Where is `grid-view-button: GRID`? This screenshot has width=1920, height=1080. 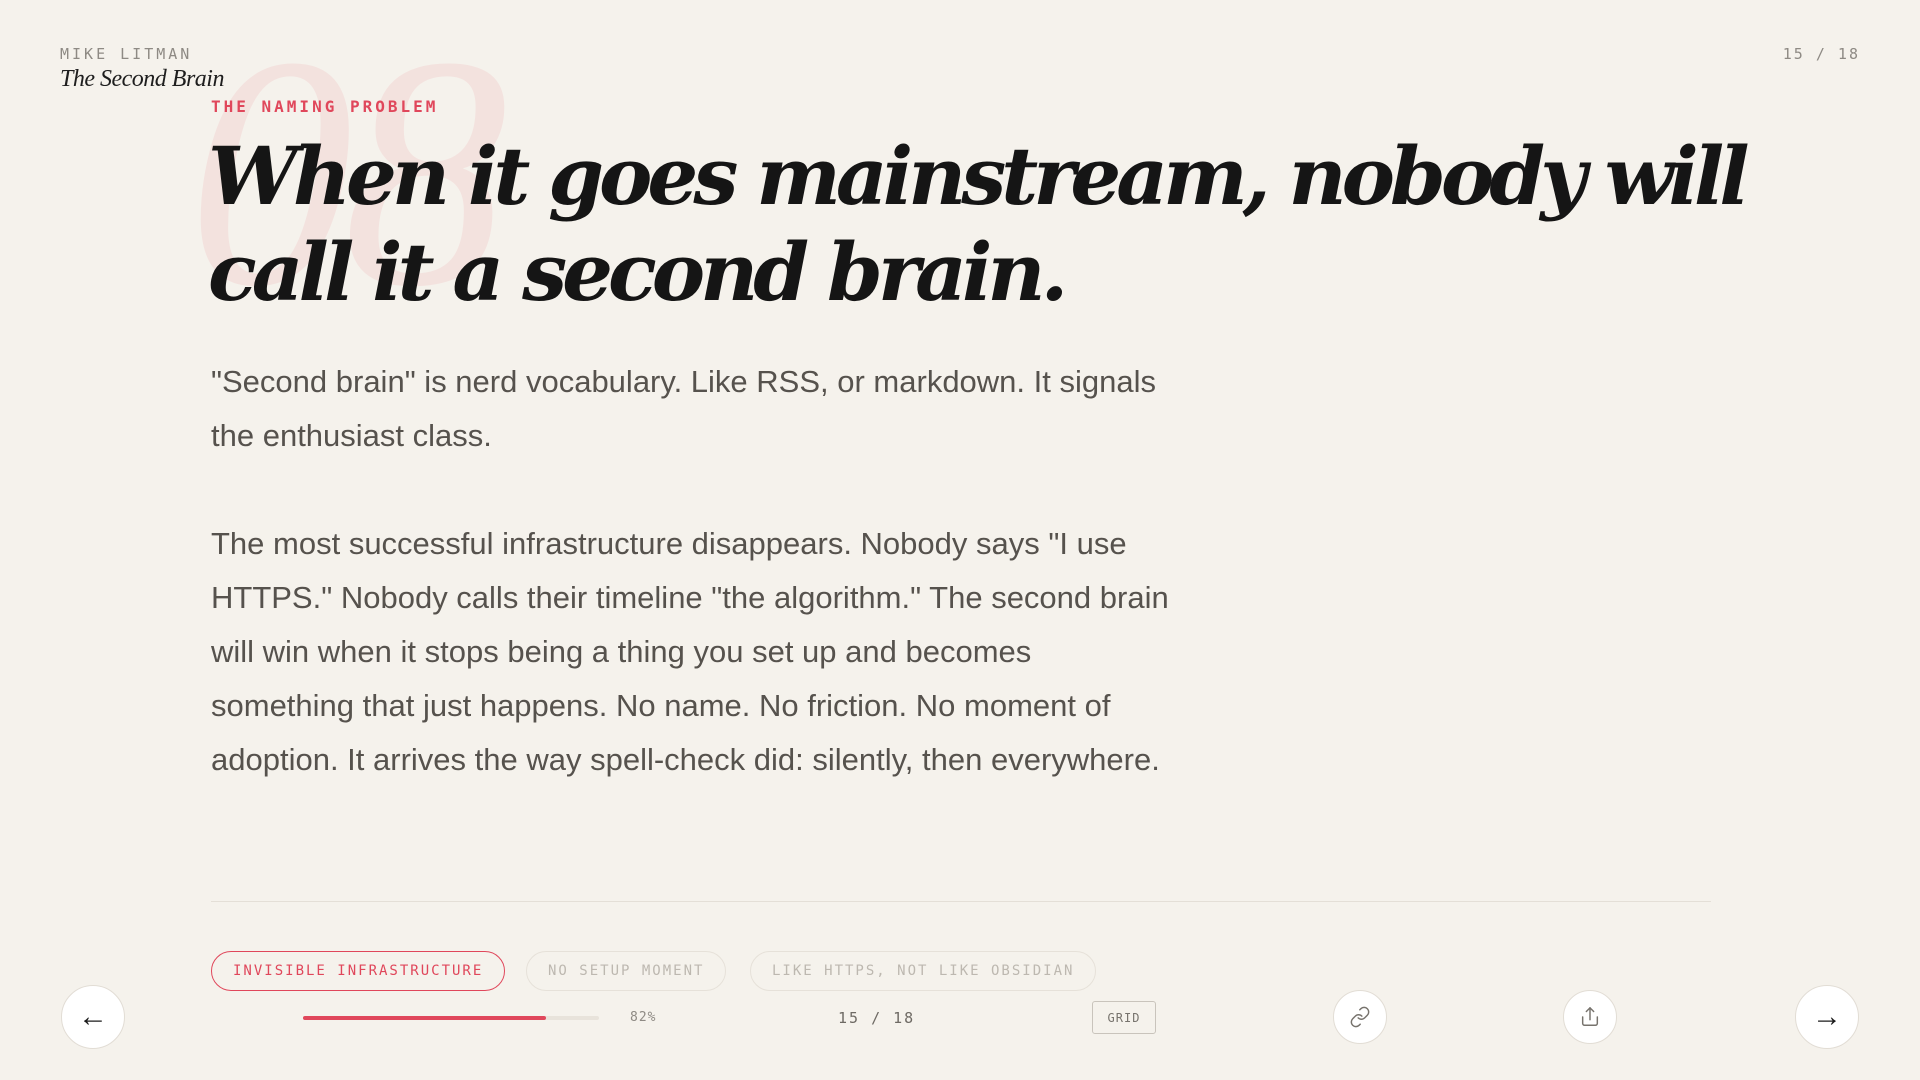
grid-view-button: GRID is located at coordinates (1124, 1017).